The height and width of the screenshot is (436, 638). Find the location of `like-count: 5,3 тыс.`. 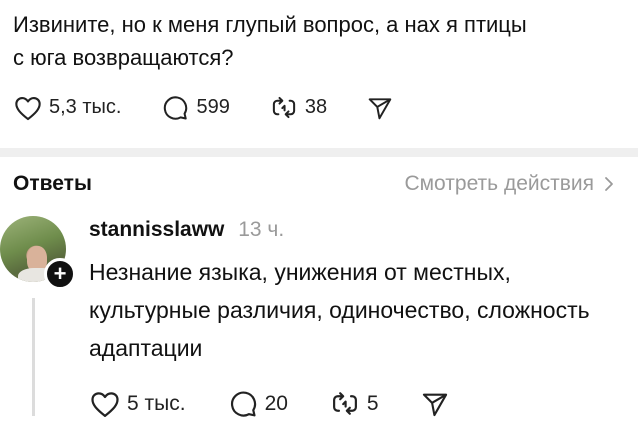

like-count: 5,3 тыс. is located at coordinates (85, 107).